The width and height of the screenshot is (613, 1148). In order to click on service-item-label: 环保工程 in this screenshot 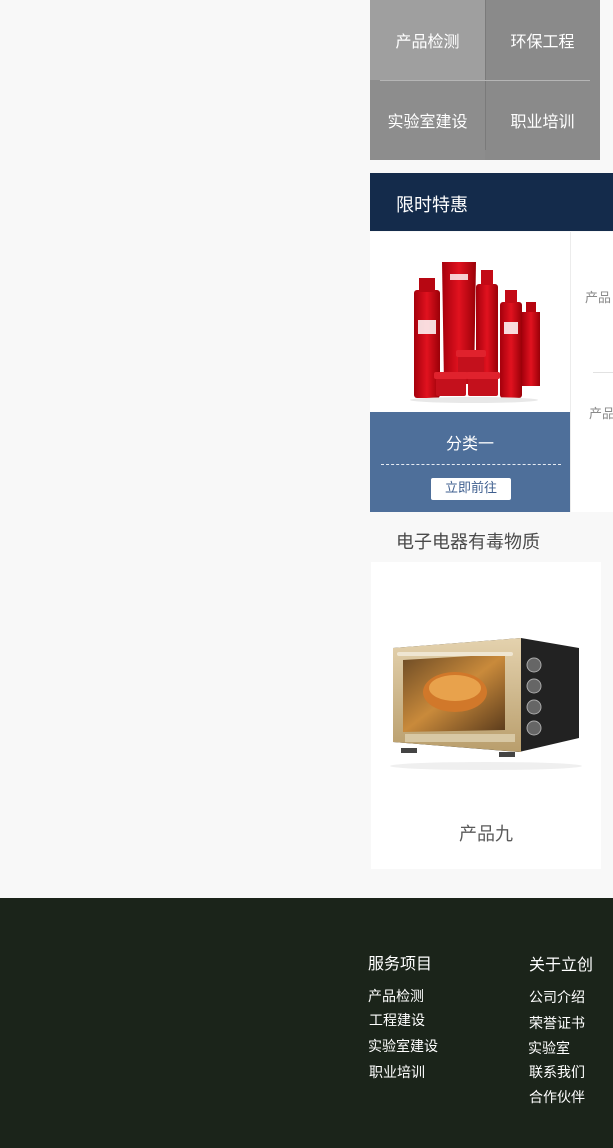, I will do `click(542, 41)`.